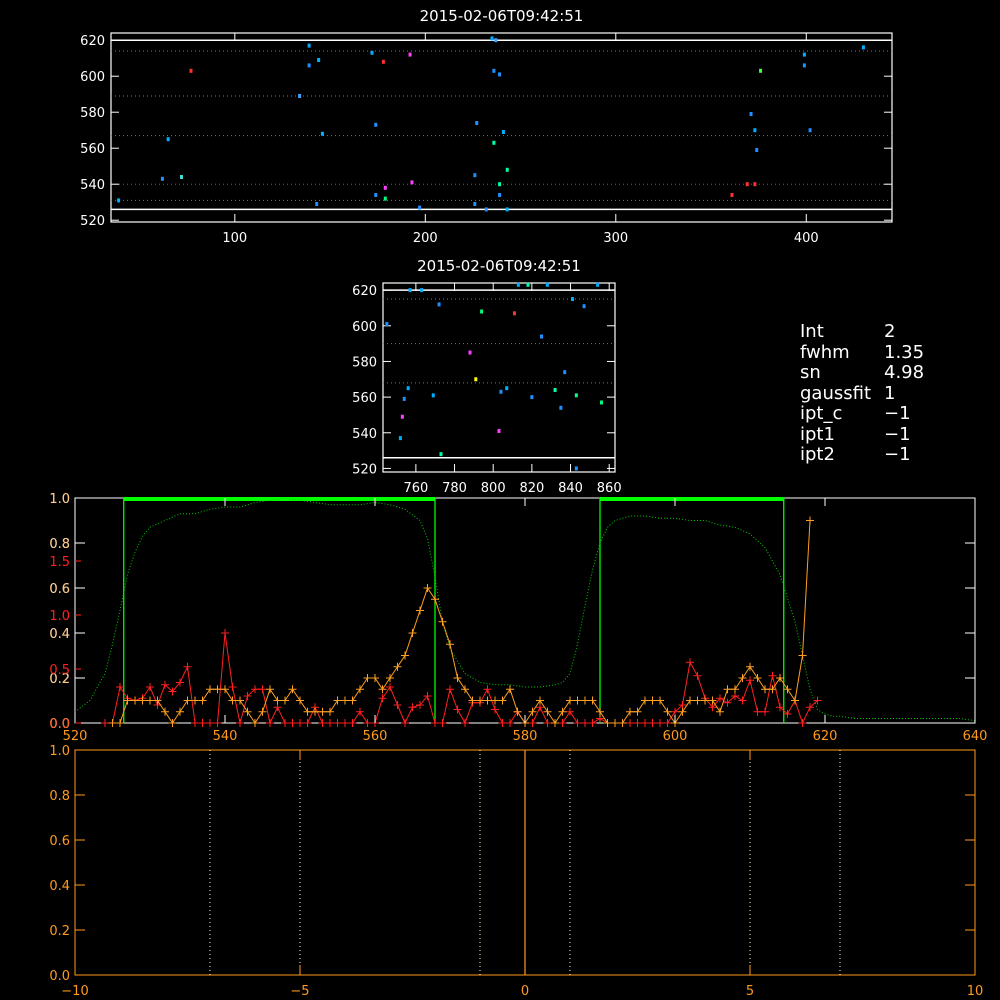 Image resolution: width=1000 pixels, height=1000 pixels. What do you see at coordinates (890, 393) in the screenshot?
I see `info-value: 1` at bounding box center [890, 393].